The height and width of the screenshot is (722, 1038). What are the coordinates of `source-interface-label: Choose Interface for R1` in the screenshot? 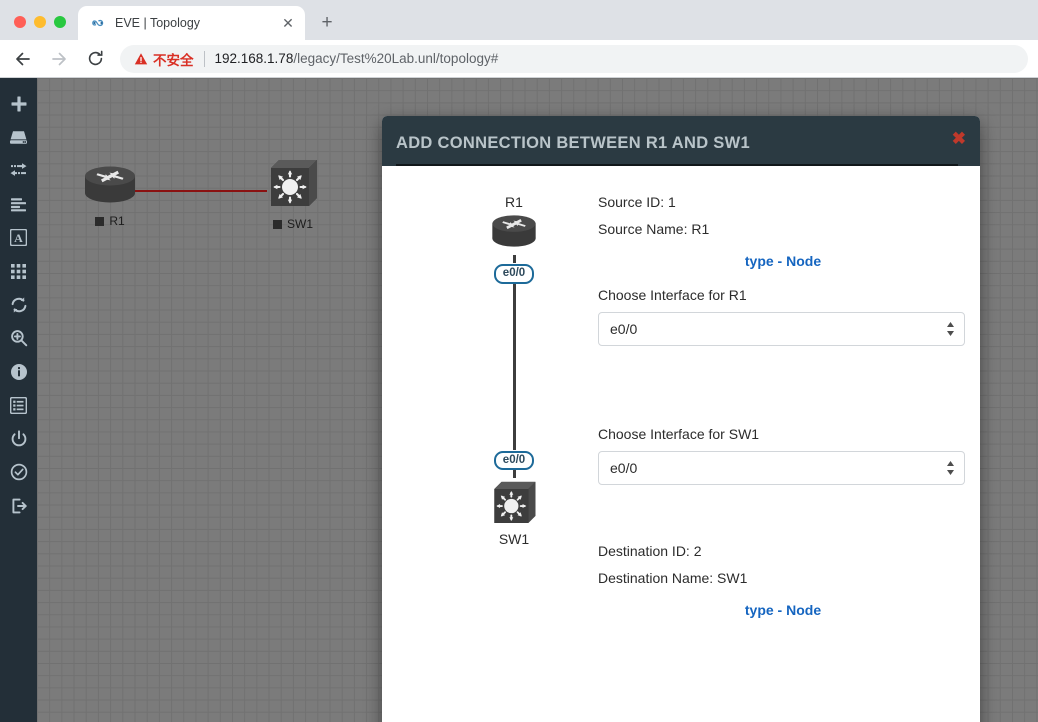 It's located at (672, 295).